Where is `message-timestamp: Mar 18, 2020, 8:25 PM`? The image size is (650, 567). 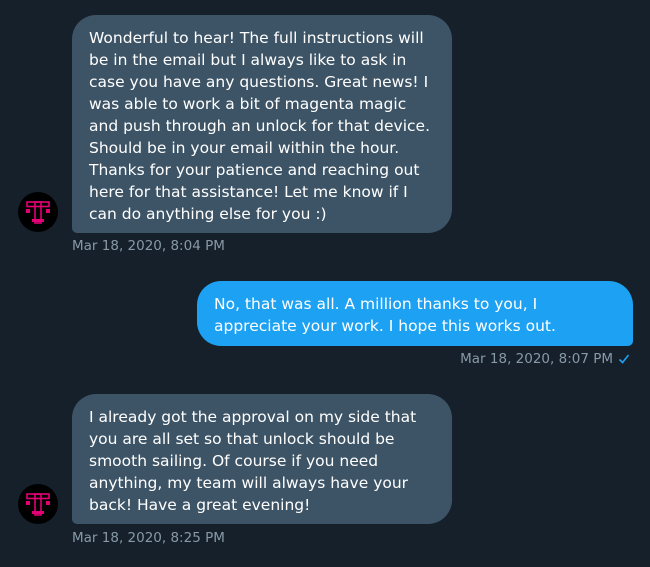
message-timestamp: Mar 18, 2020, 8:25 PM is located at coordinates (148, 538).